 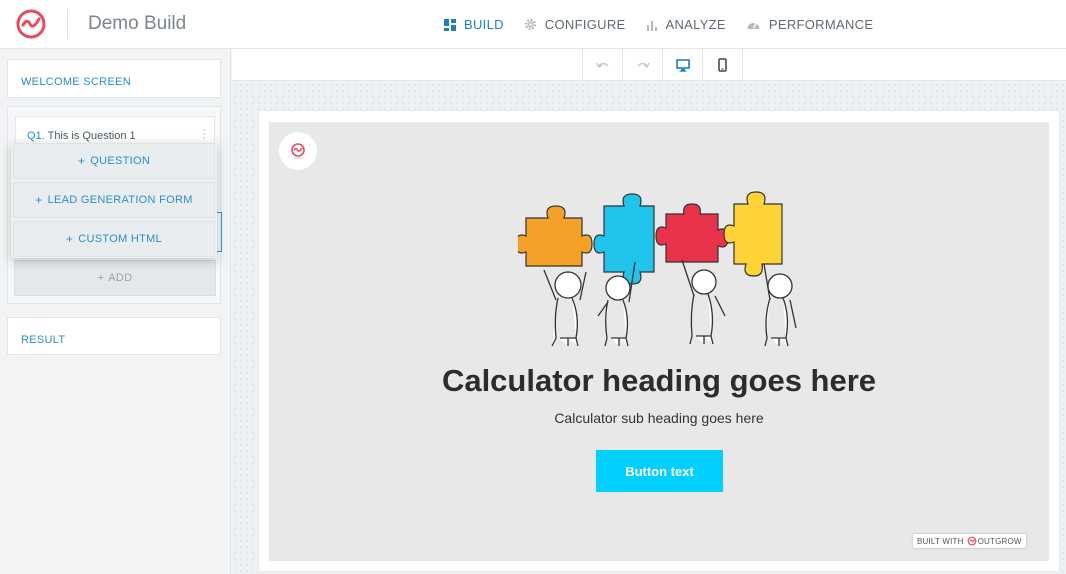 I want to click on menu-item-lead-generation-form: + LEAD GENERATION FORM, so click(x=114, y=200).